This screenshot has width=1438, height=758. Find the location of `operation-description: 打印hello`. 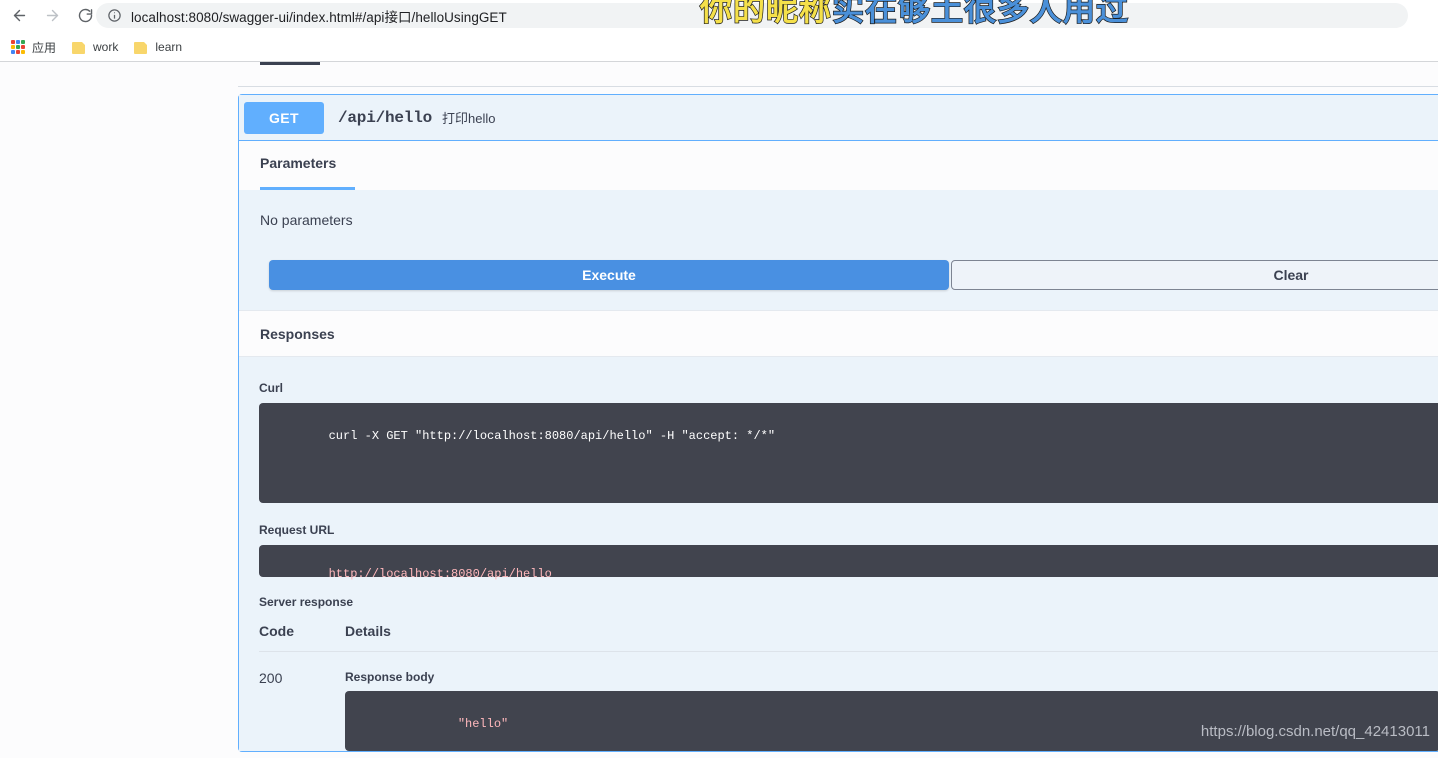

operation-description: 打印hello is located at coordinates (469, 118).